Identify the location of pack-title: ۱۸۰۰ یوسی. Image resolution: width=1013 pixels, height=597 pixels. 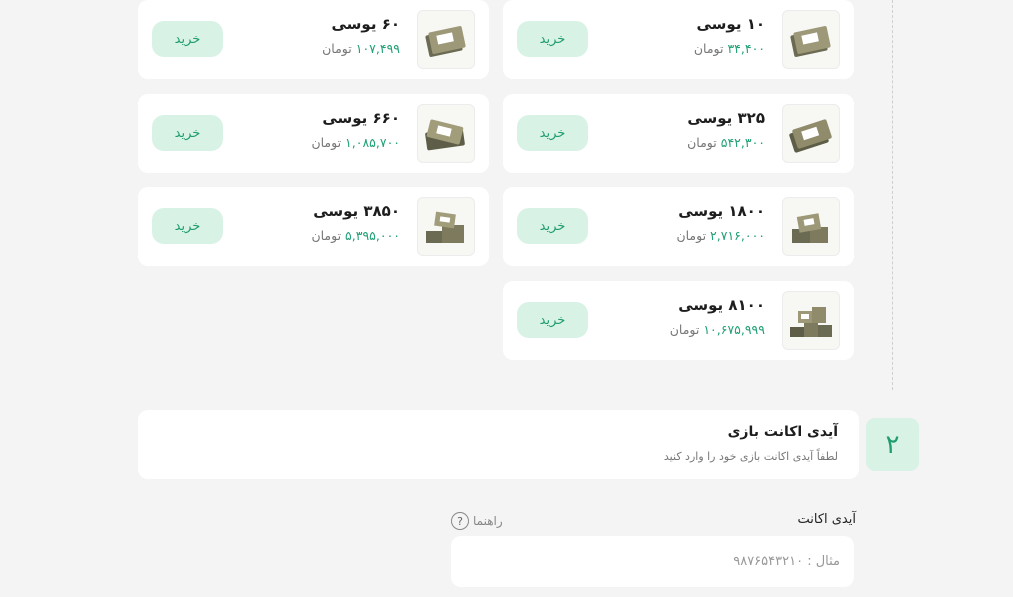
(721, 211).